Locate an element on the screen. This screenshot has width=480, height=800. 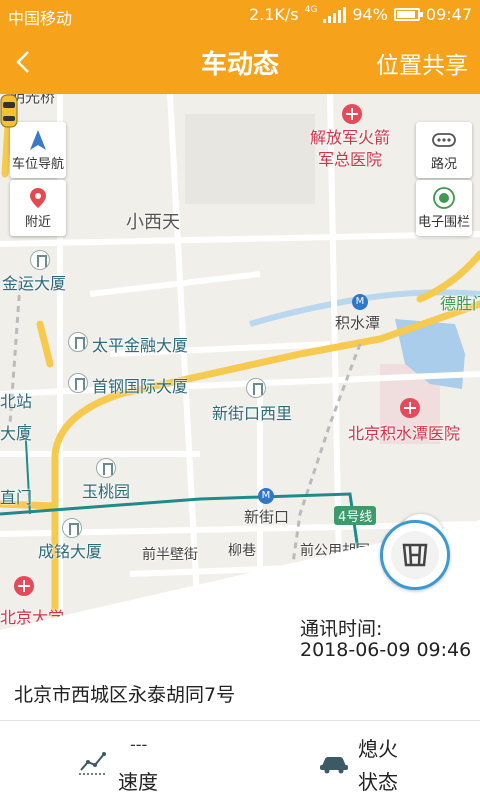
traffic-label: 路况 is located at coordinates (443, 164).